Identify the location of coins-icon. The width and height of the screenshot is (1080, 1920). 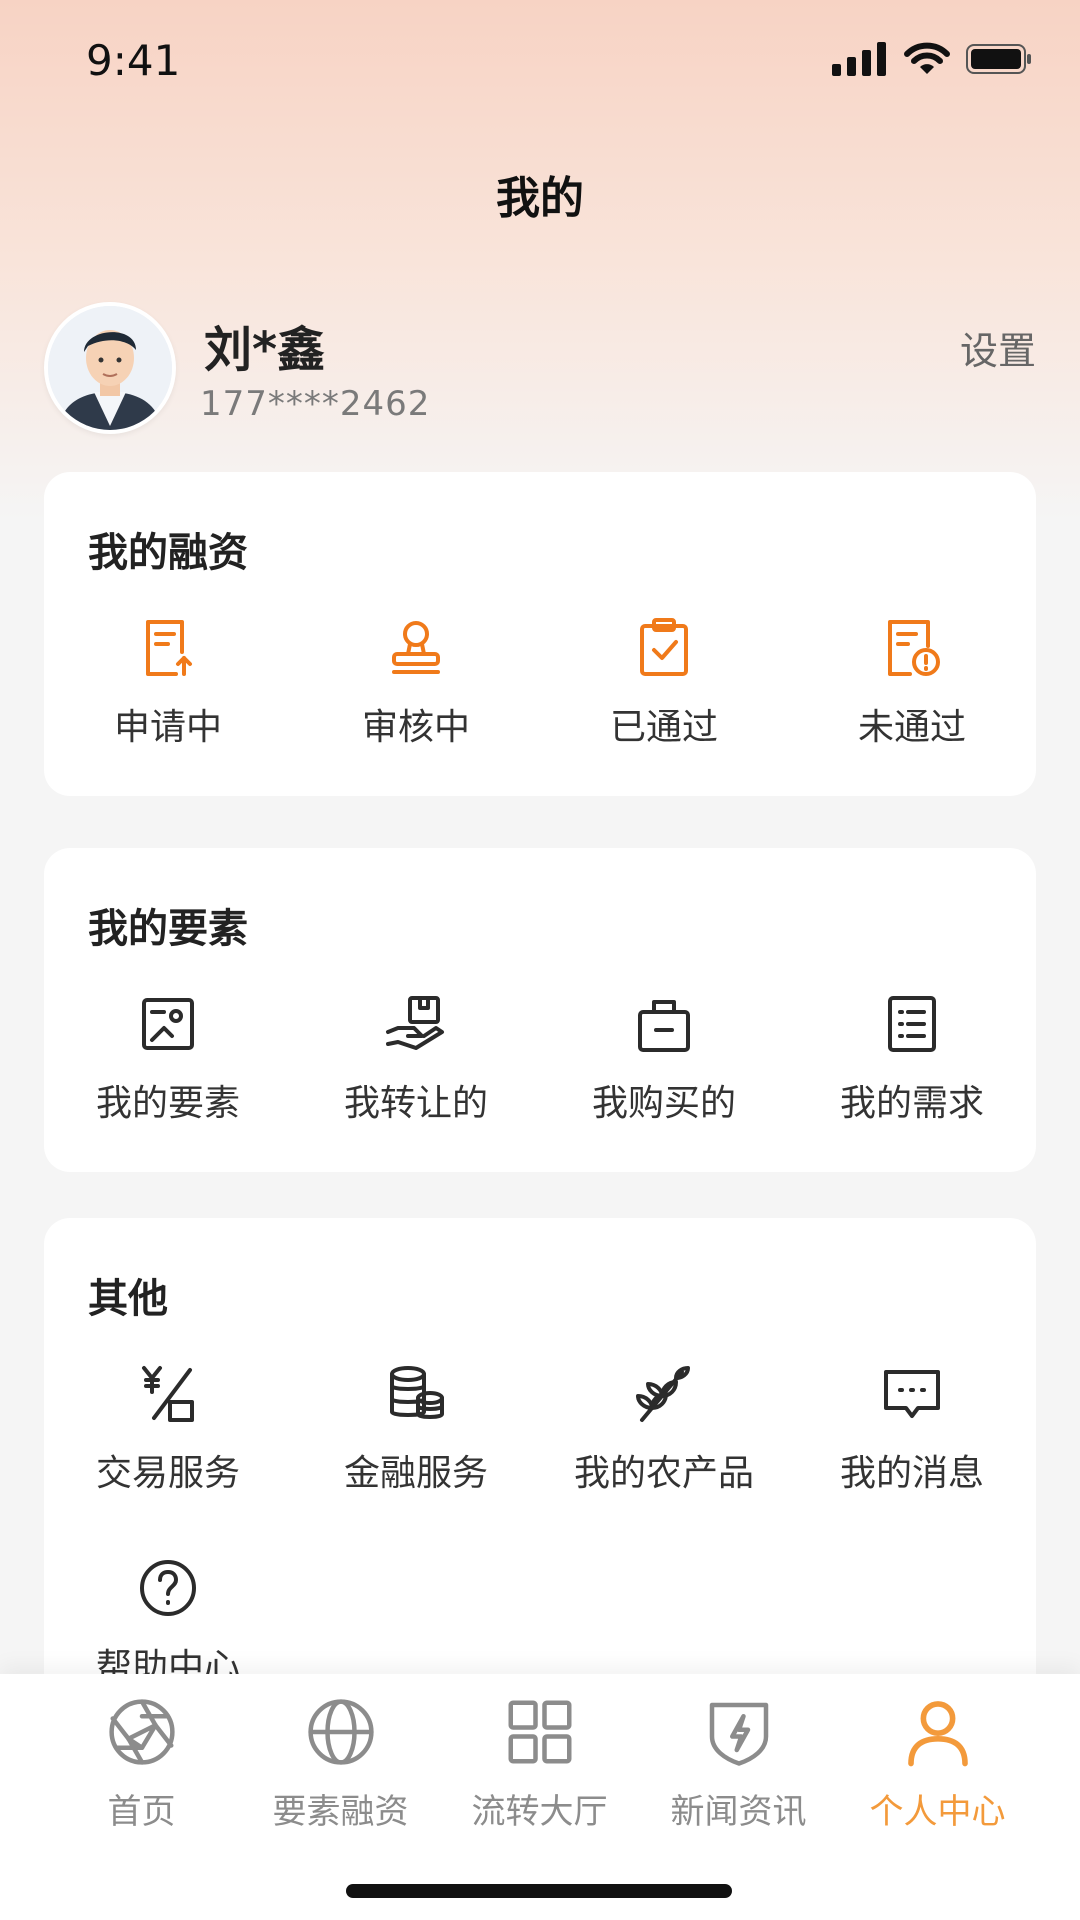
(417, 1392).